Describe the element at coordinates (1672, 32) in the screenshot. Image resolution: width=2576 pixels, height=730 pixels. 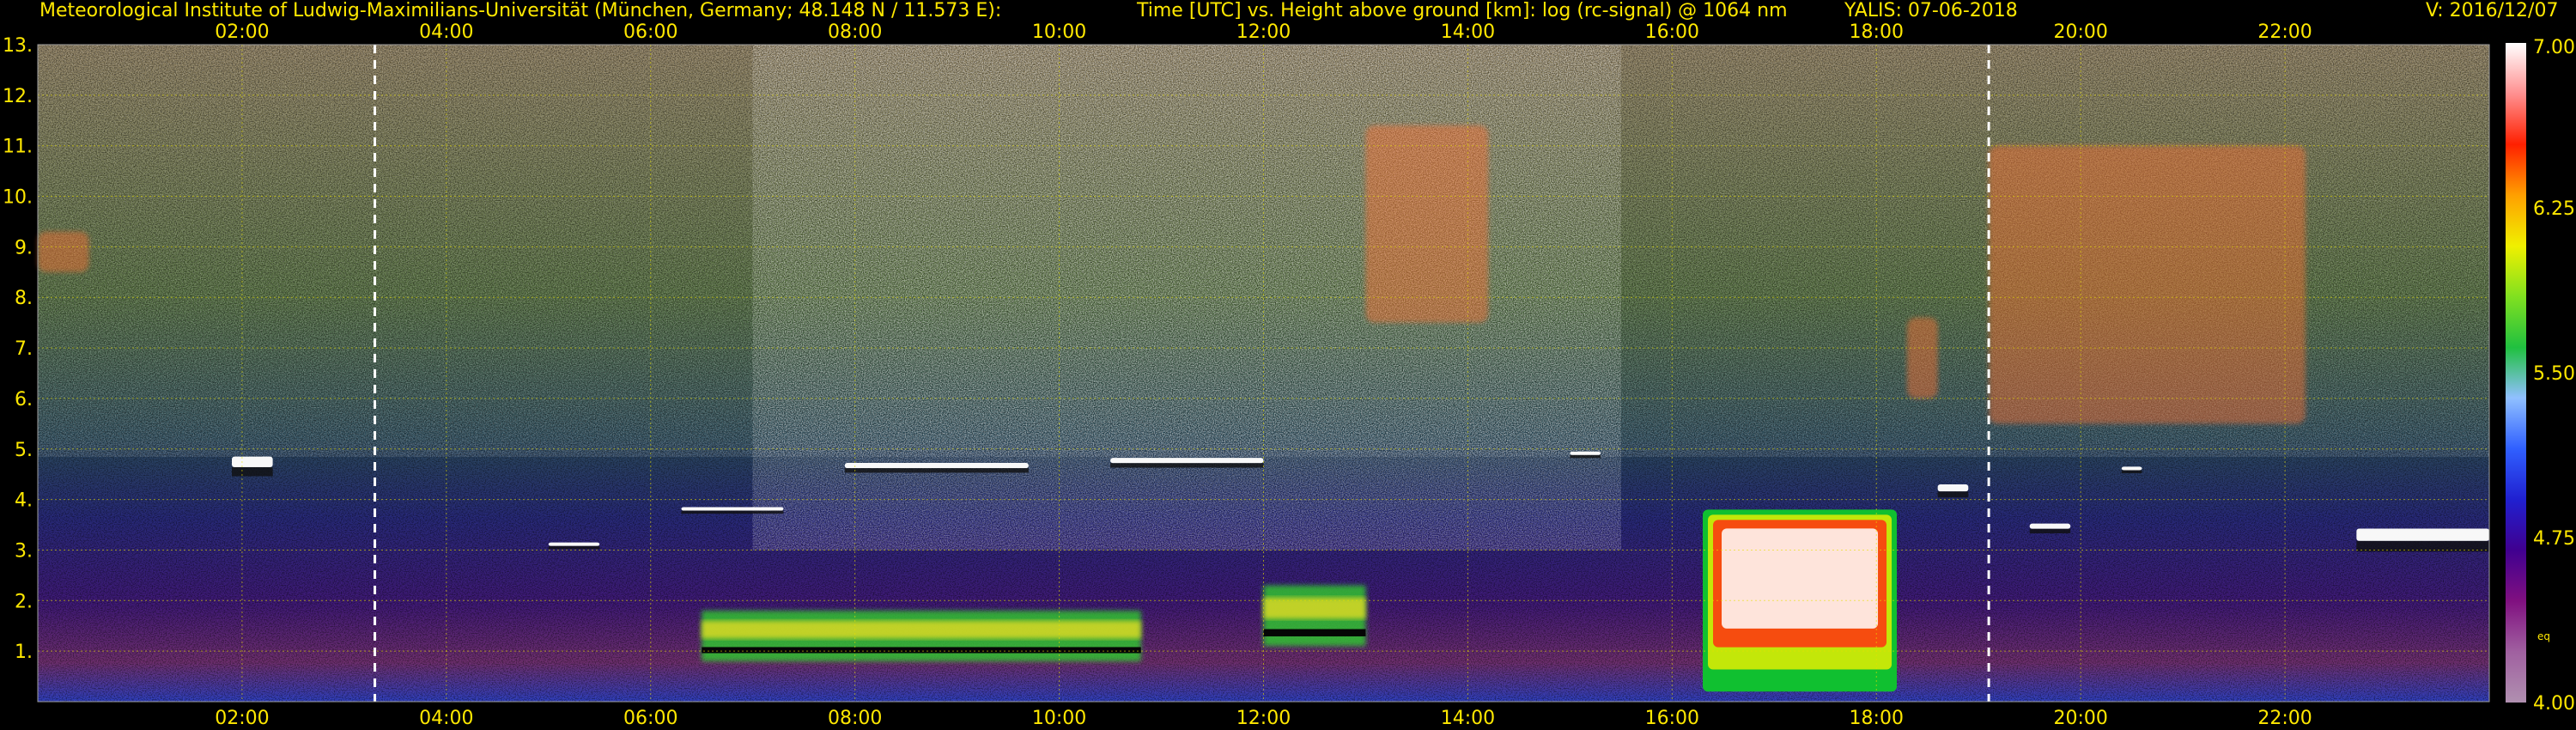
I see `x-tick-label-top: 16:00` at that location.